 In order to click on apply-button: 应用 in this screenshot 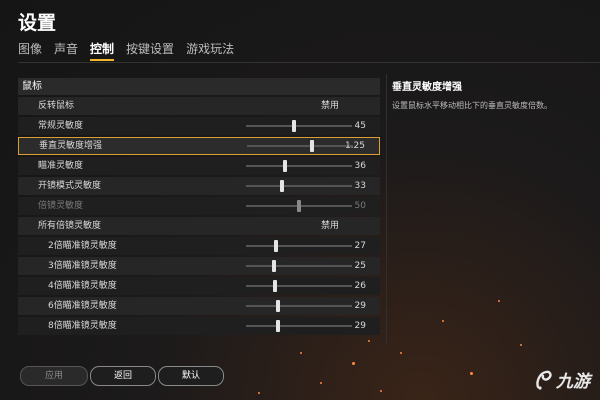, I will do `click(54, 376)`.